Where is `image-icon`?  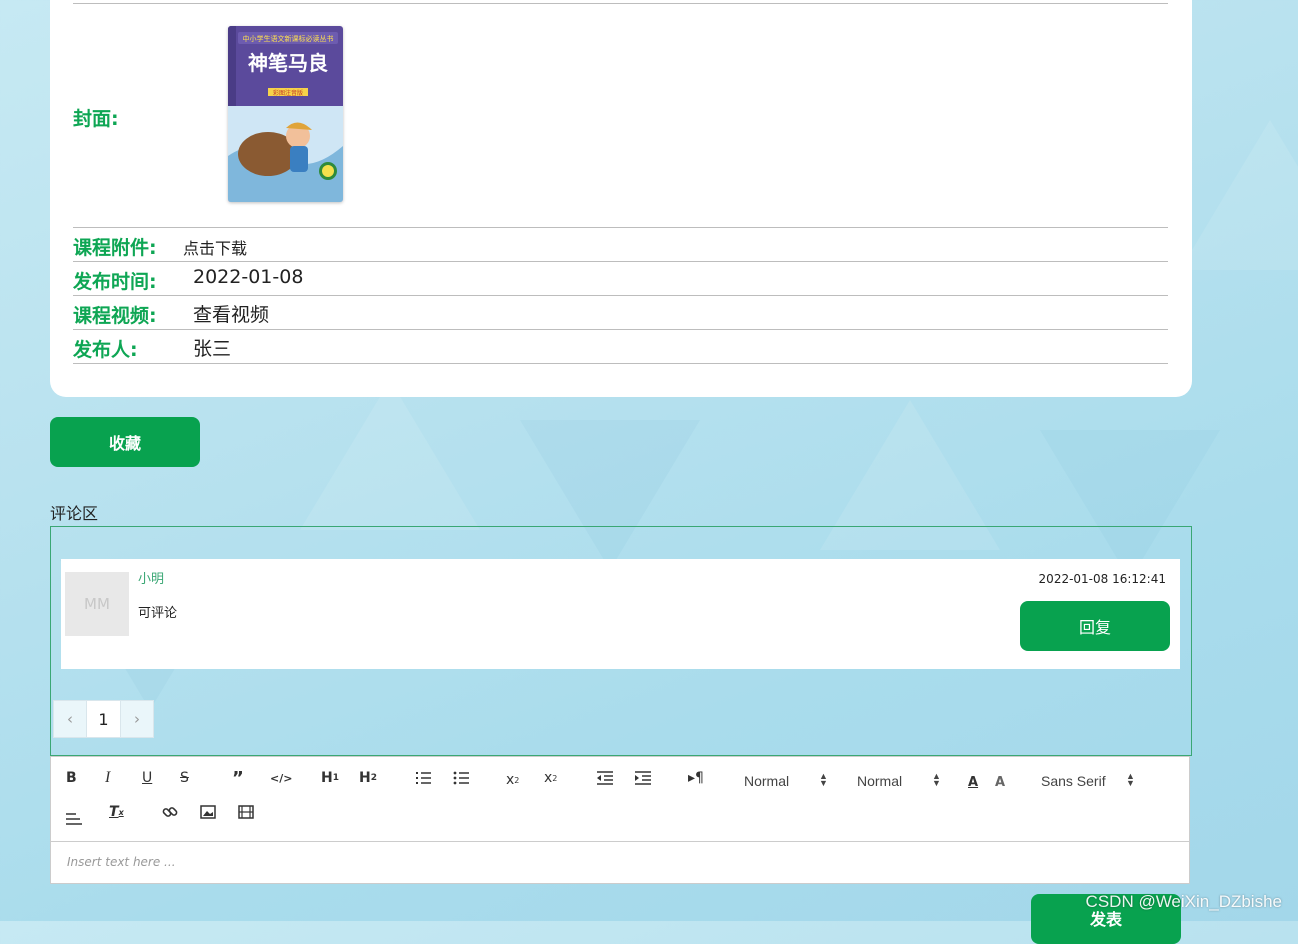
image-icon is located at coordinates (208, 812).